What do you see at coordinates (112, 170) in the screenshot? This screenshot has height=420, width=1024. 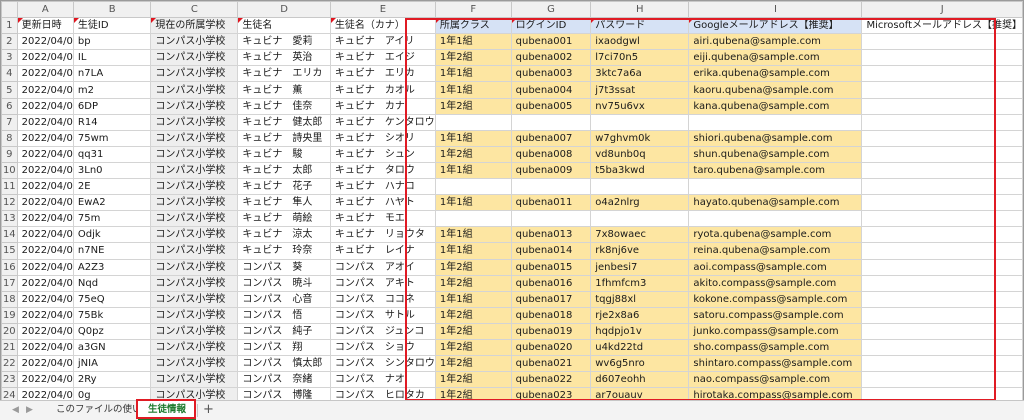 I see `cell: 3Ln0` at bounding box center [112, 170].